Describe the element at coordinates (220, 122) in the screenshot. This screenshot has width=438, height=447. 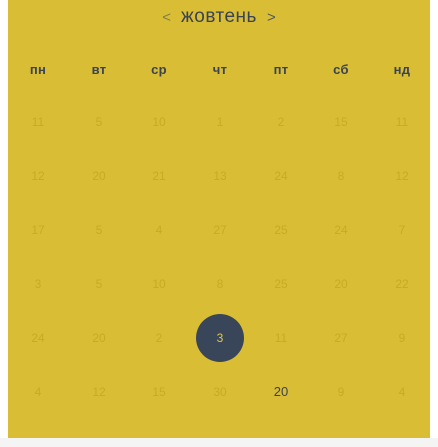
I see `day-cell: 1` at that location.